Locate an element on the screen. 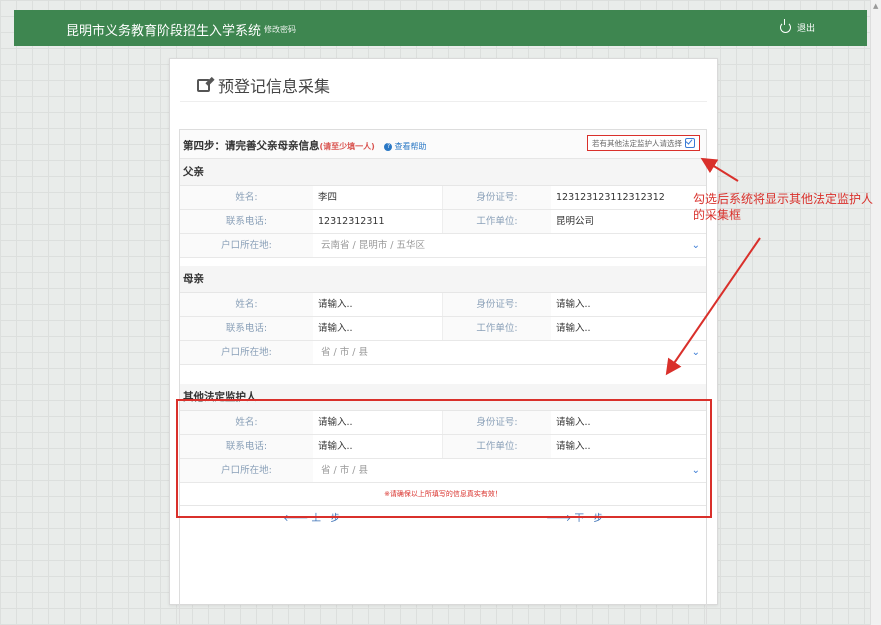  father-address-select: 云南省 / 昆明市 / 五华区 ⌄ is located at coordinates (509, 245).